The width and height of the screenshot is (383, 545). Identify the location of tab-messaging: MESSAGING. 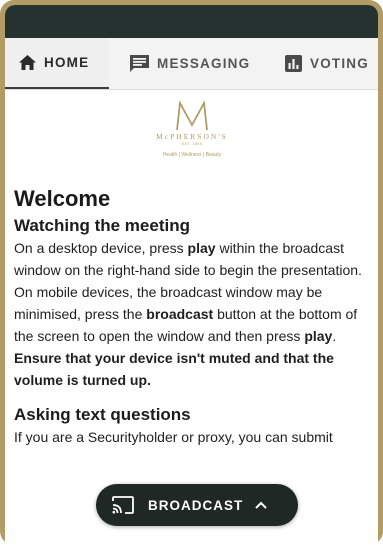
(187, 63).